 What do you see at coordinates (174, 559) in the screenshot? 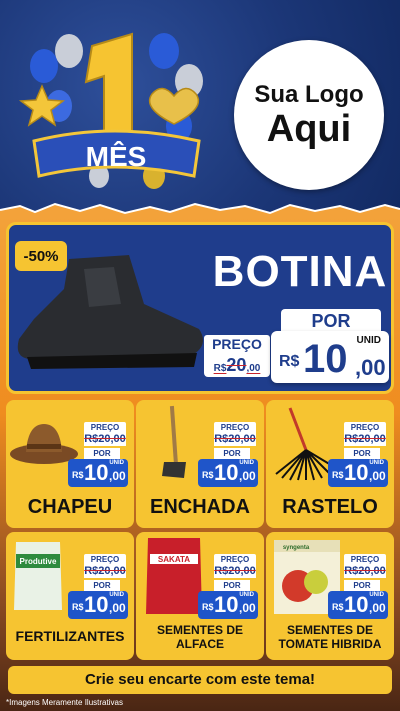
I see `svg-text: SAKATA` at bounding box center [174, 559].